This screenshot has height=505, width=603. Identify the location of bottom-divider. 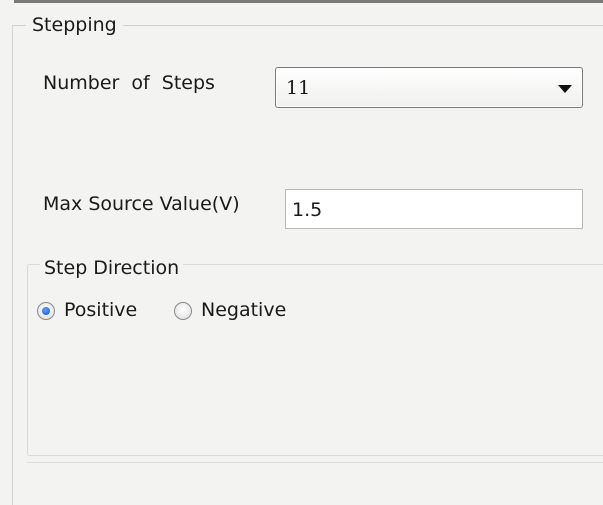
(315, 462).